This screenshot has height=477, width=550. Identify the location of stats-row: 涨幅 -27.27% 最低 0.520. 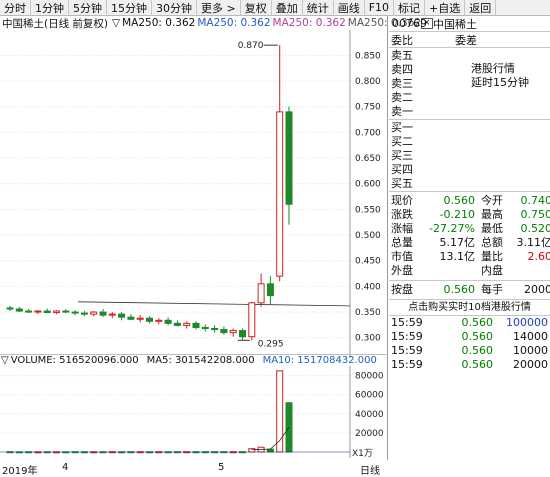
(470, 229).